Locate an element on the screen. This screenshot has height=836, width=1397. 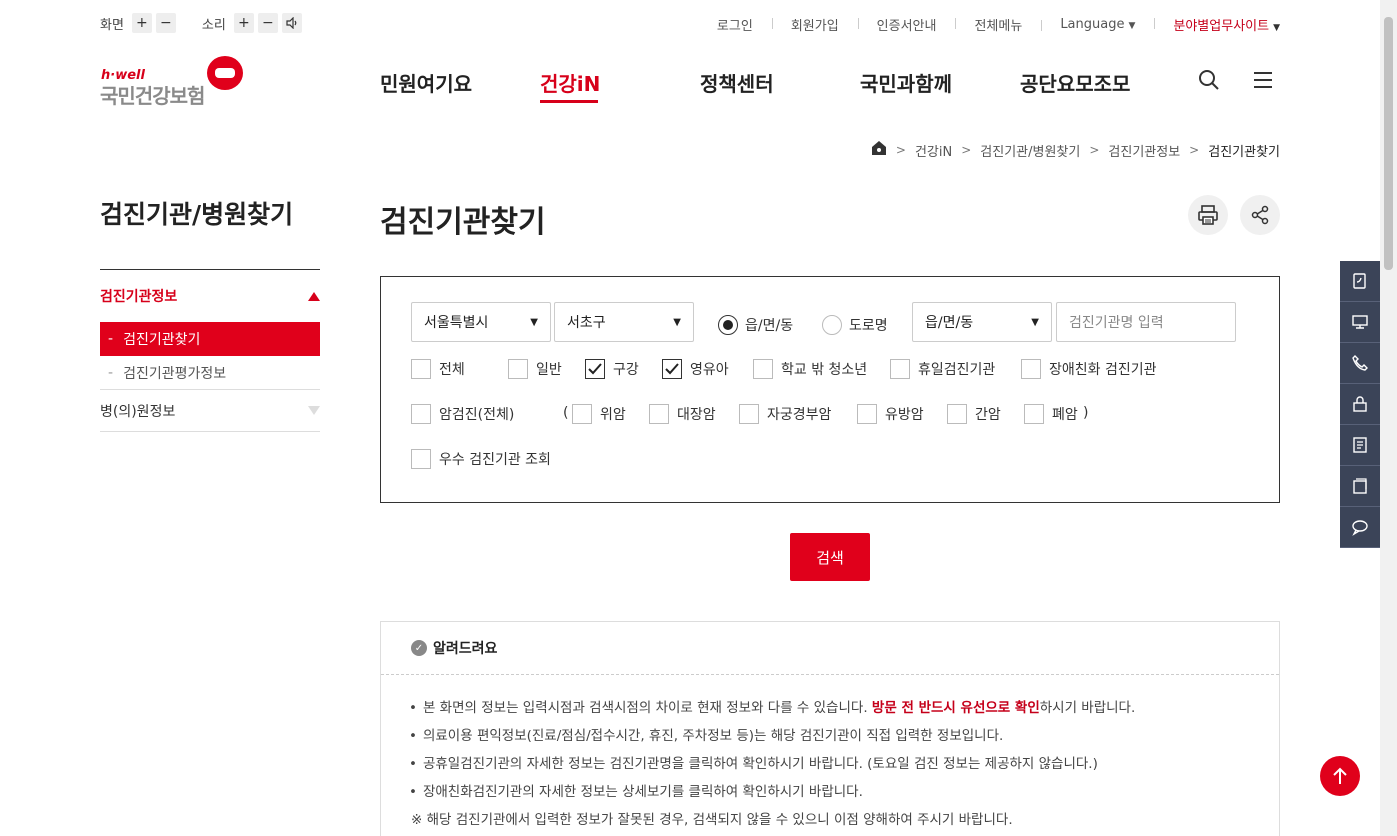
breadcrumb-item: 검진기관정보 is located at coordinates (1144, 150).